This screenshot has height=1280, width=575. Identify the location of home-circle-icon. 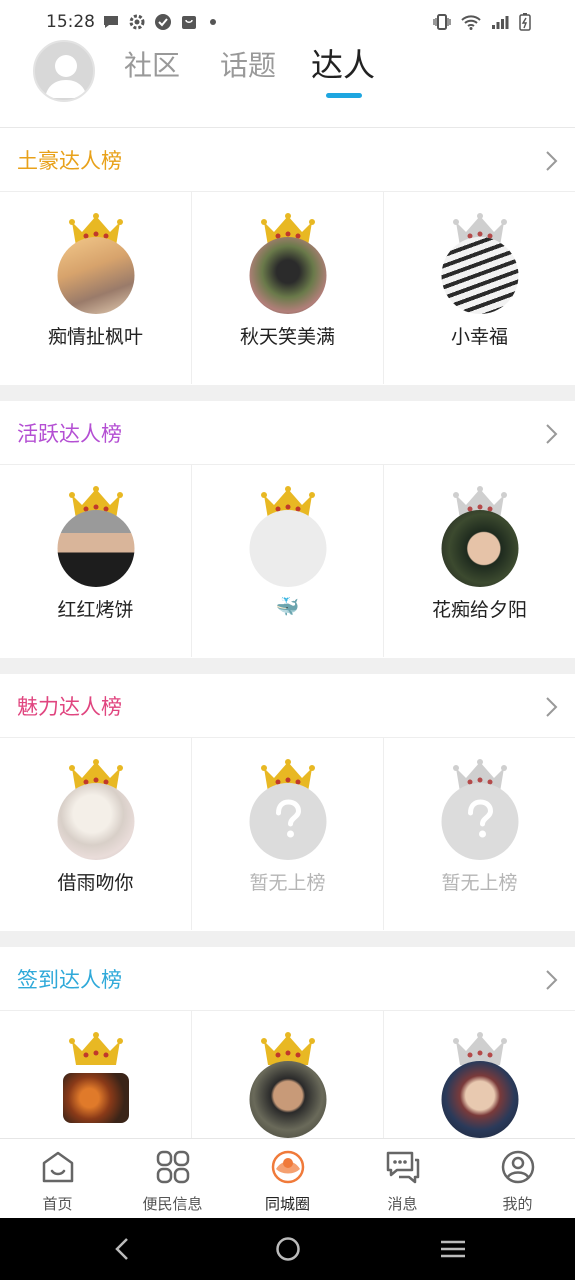
(288, 1249).